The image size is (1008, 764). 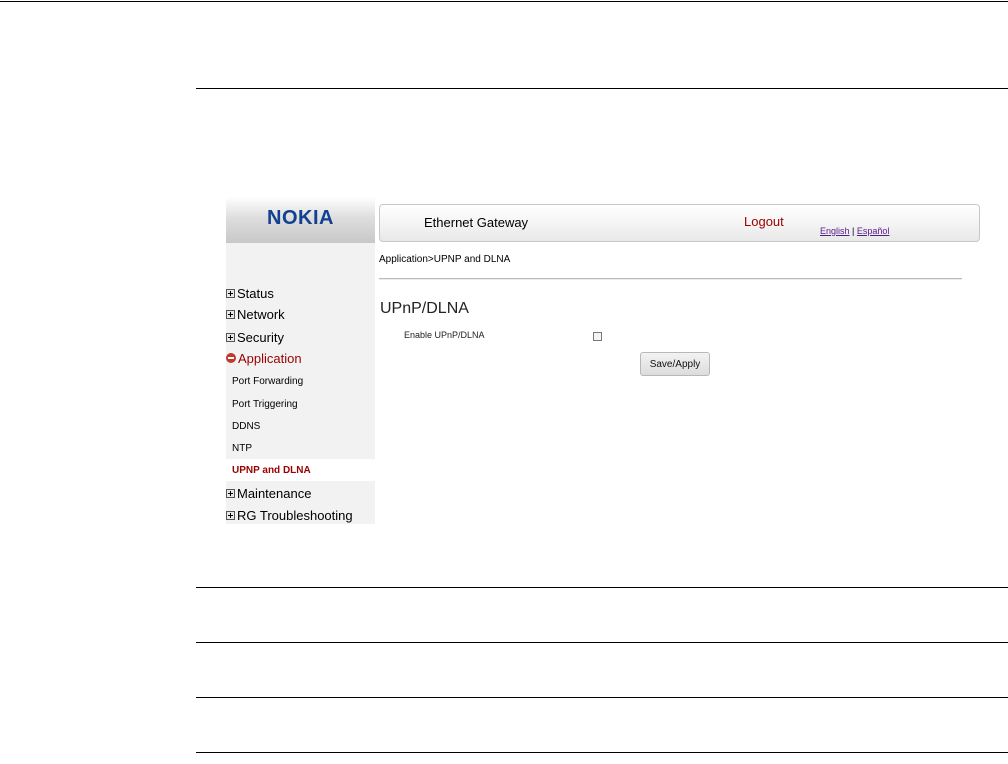 I want to click on sidebar-item-label: Maintenance, so click(x=274, y=493).